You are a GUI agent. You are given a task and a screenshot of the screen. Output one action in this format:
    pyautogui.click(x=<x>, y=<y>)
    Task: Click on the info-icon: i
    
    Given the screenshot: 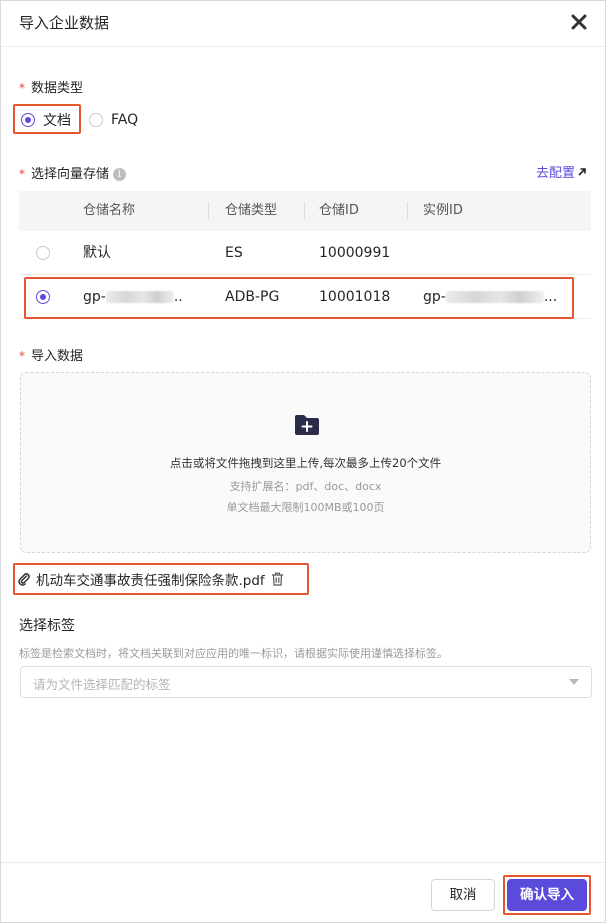 What is the action you would take?
    pyautogui.click(x=120, y=174)
    